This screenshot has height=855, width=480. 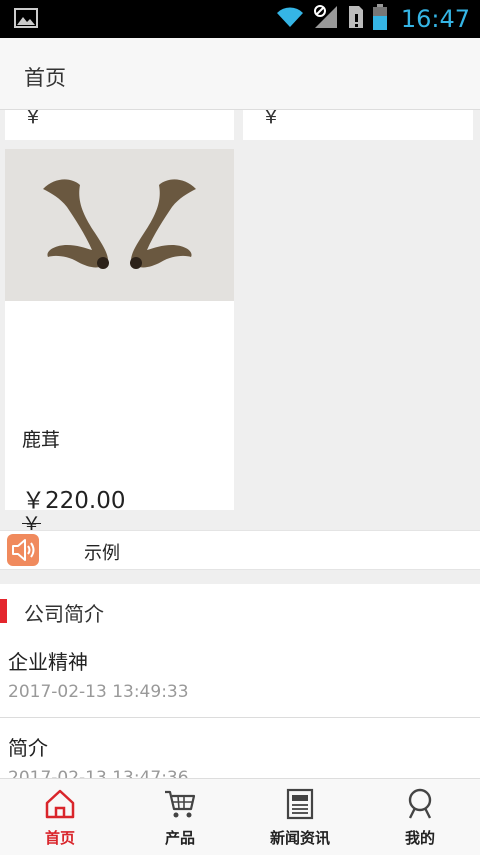 What do you see at coordinates (48, 662) in the screenshot?
I see `news-title: 企业精神` at bounding box center [48, 662].